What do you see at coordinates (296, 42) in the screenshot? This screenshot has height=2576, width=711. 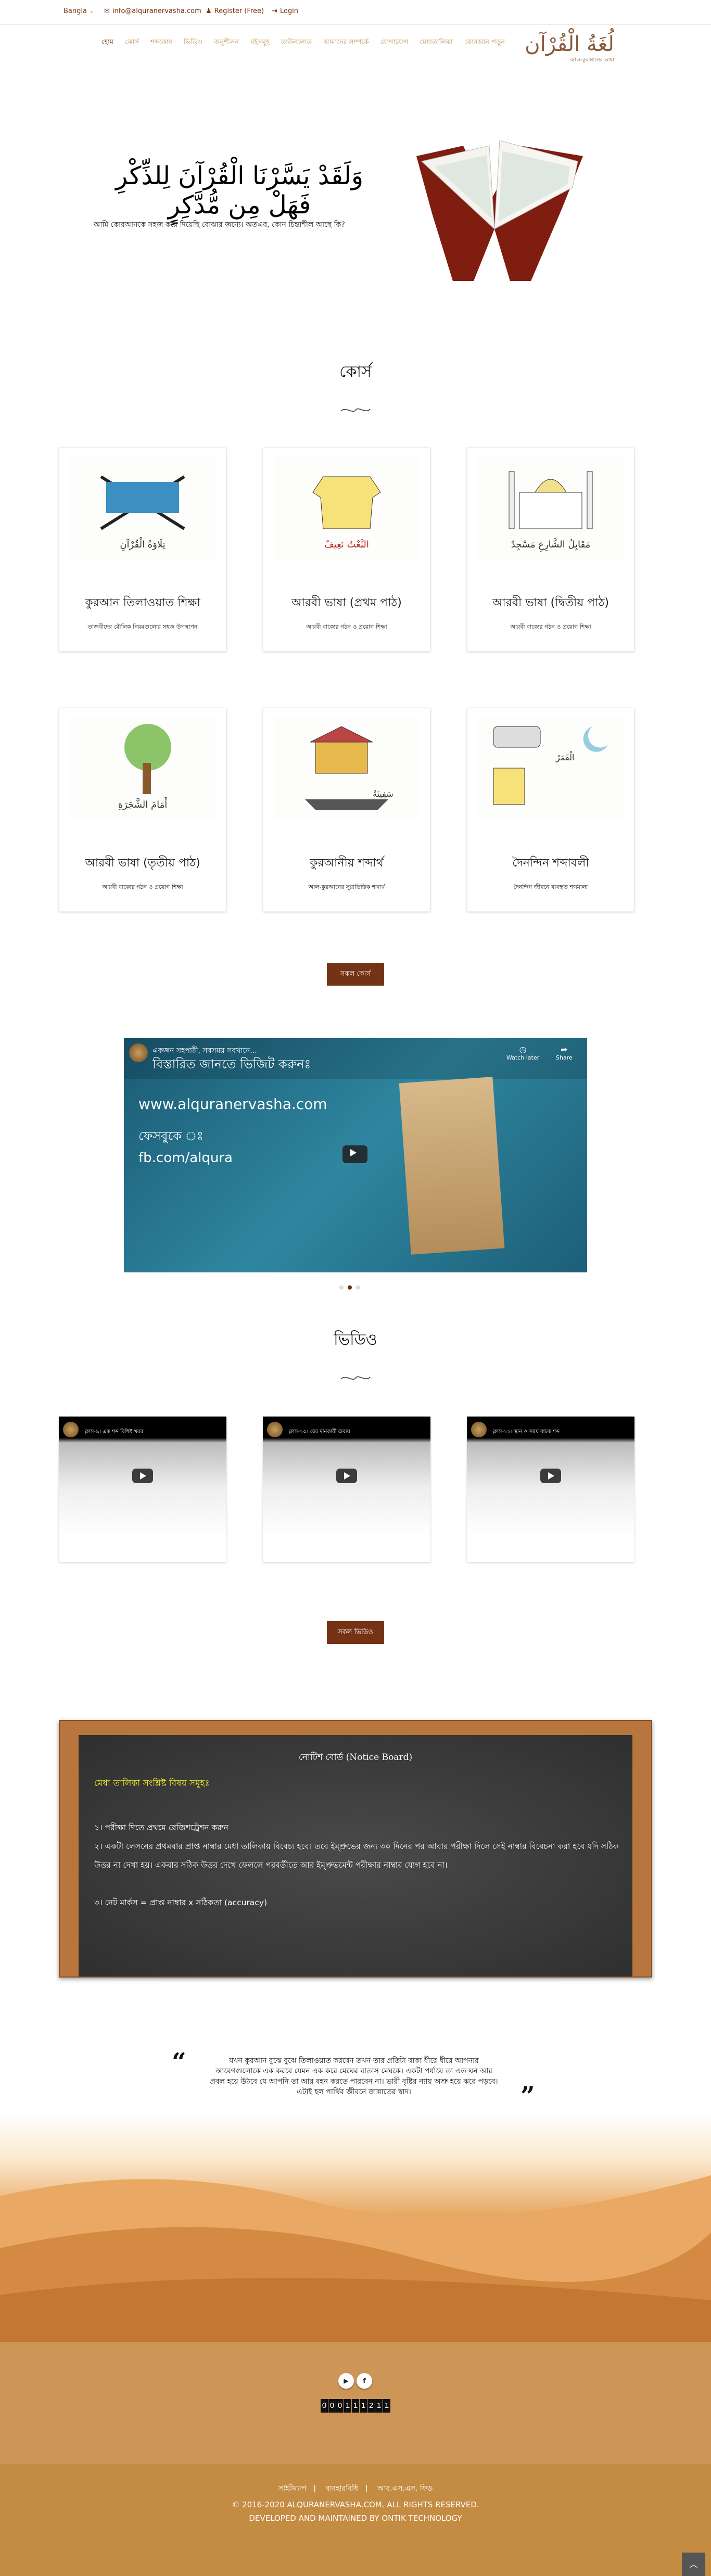 I see `nav-download: ডাউনলোড` at bounding box center [296, 42].